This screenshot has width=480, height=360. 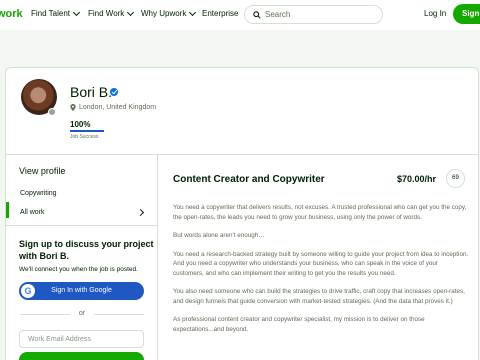 I want to click on chevron-right-icon, so click(x=140, y=212).